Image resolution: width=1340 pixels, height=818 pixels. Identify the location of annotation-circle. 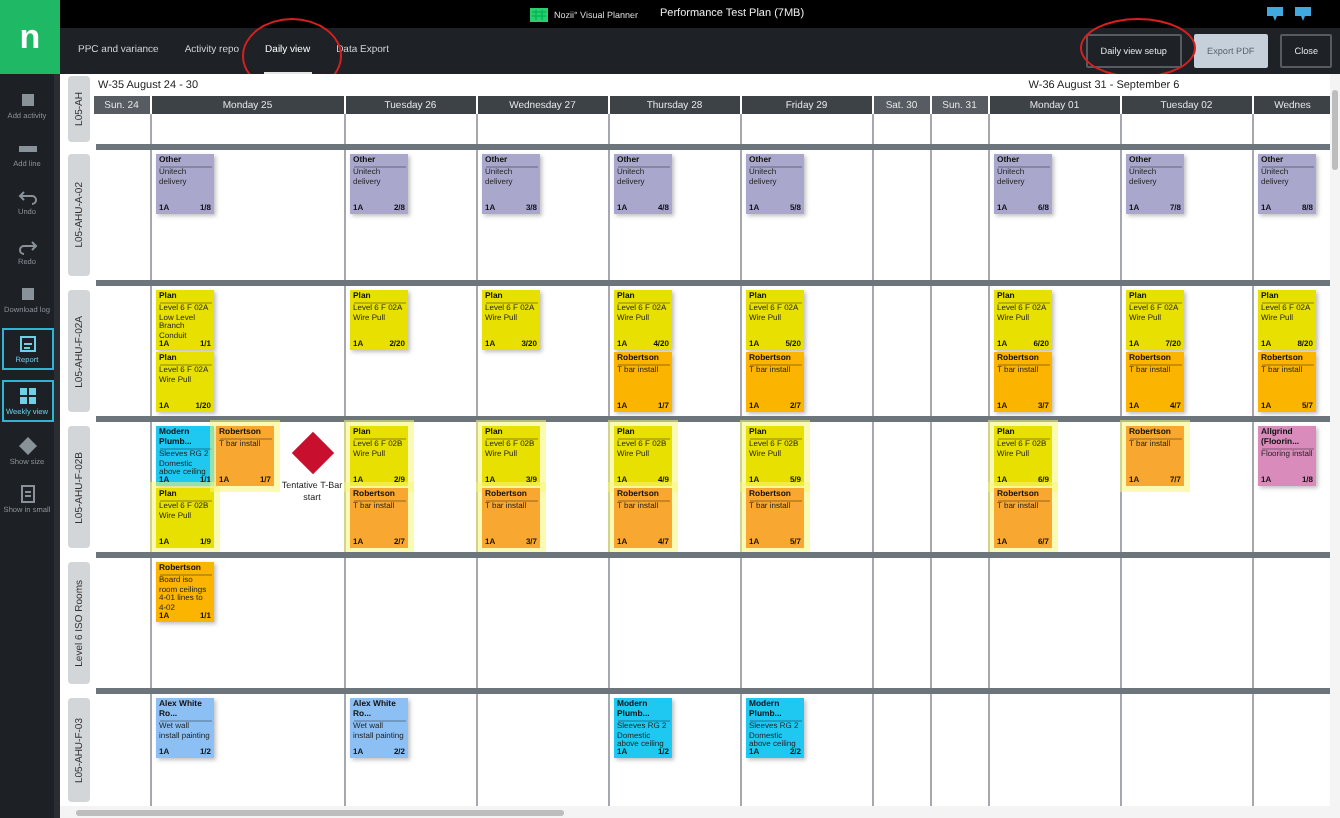
(1138, 48).